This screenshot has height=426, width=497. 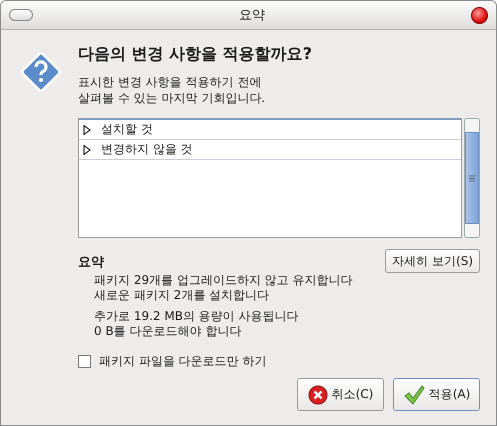 I want to click on summary-title: 요약, so click(x=91, y=262).